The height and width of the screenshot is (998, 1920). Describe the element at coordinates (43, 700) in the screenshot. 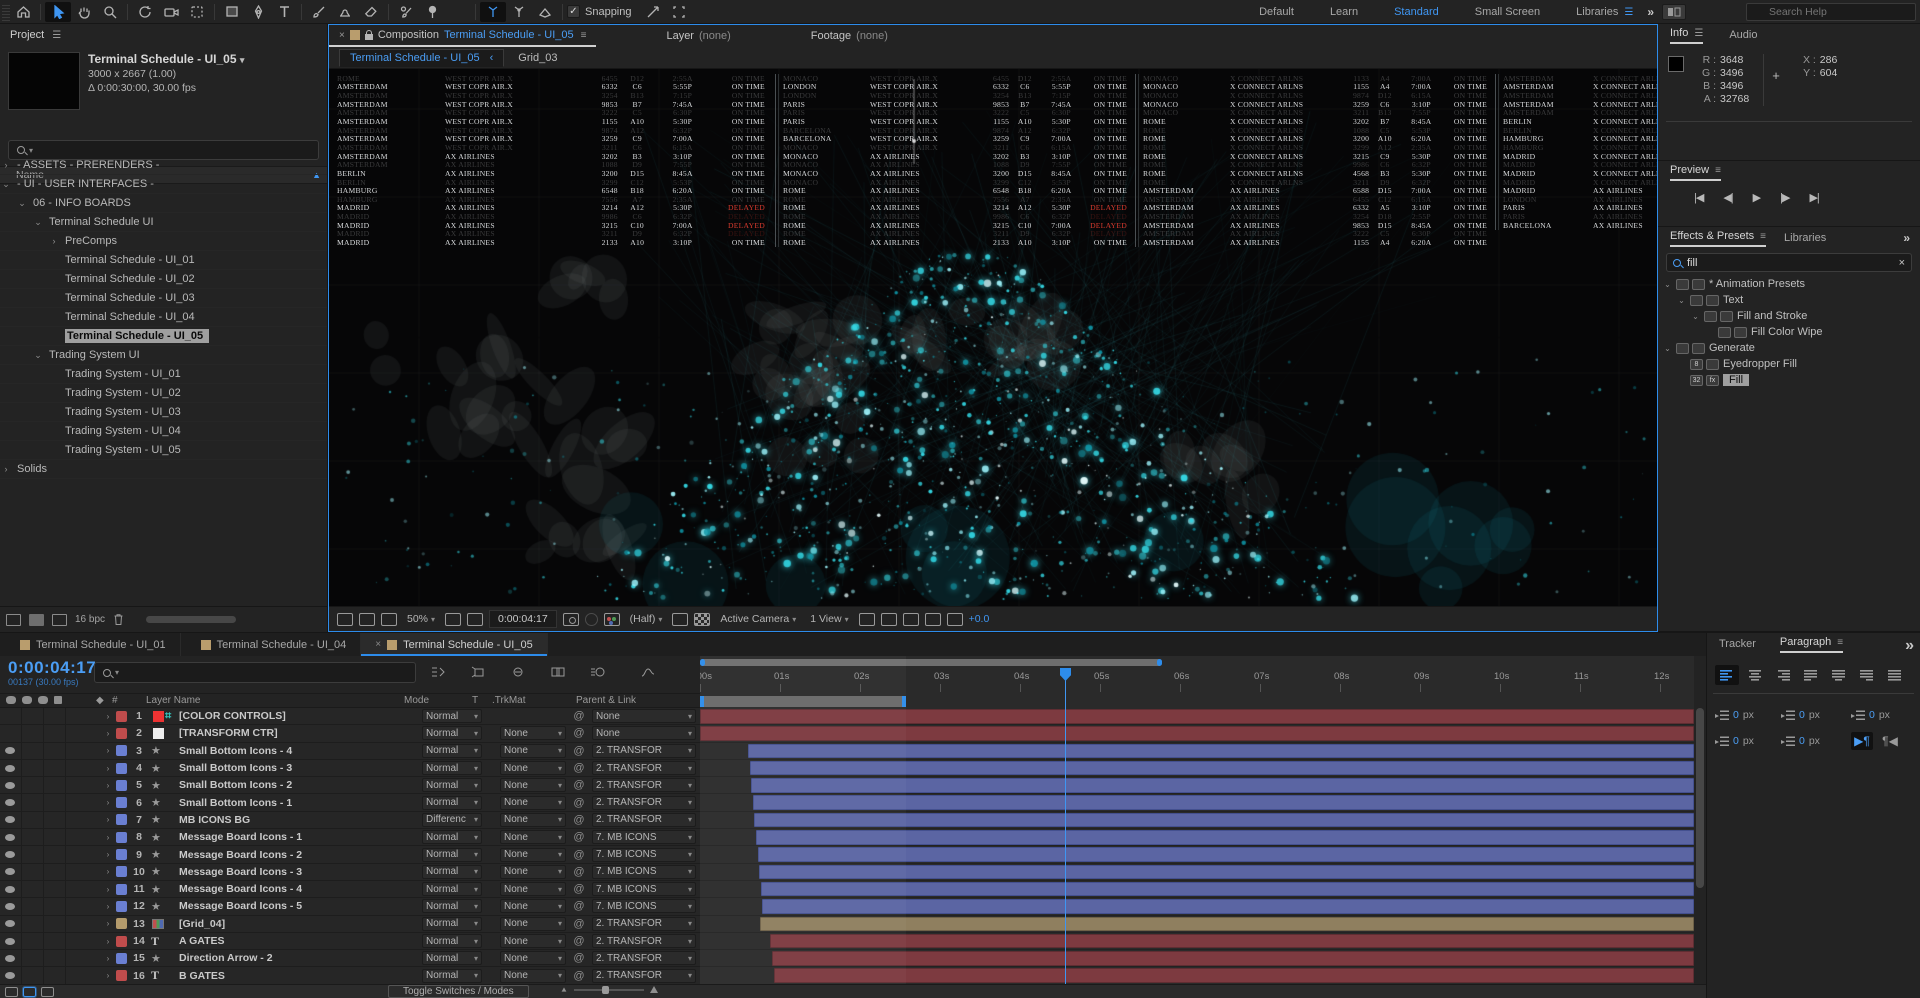

I see `solo-column-icon` at that location.